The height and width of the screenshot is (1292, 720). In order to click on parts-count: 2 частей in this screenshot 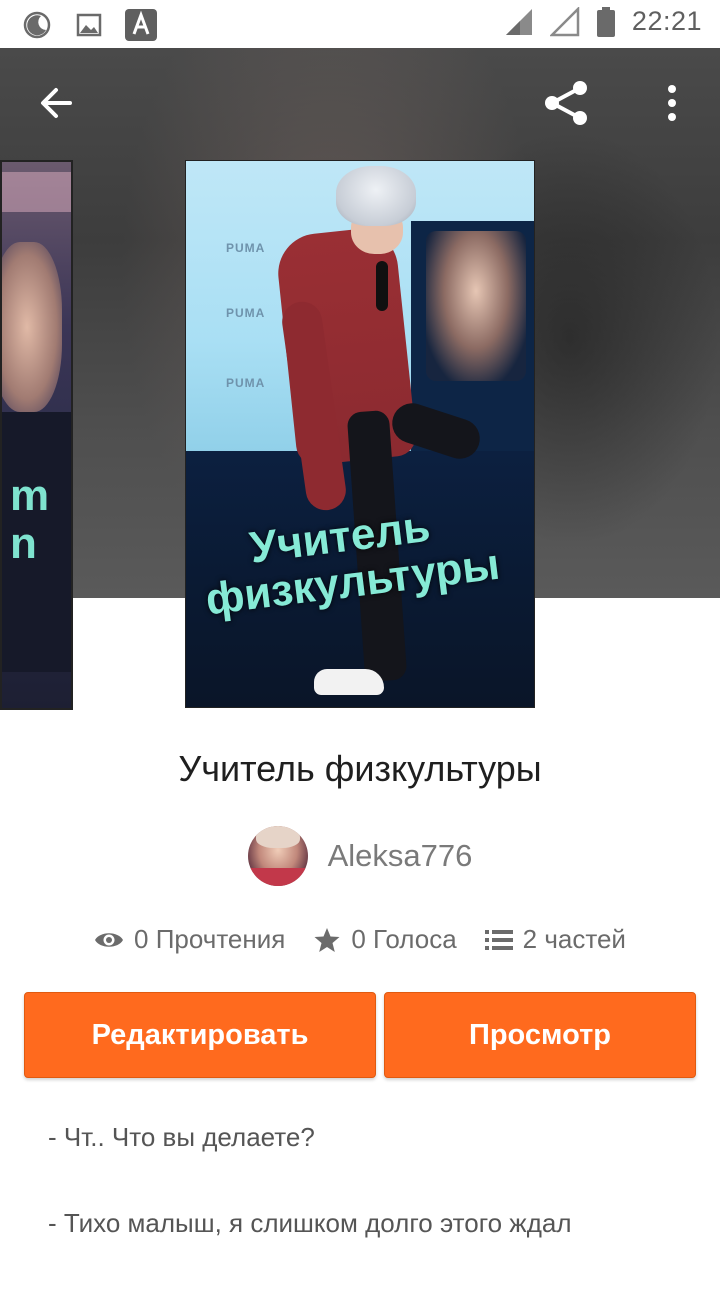, I will do `click(574, 939)`.